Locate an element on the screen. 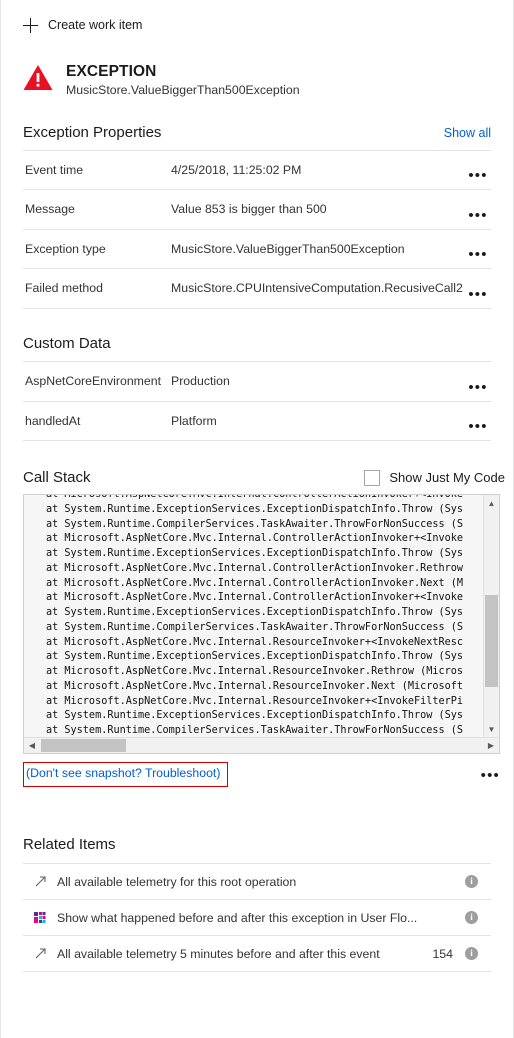 Image resolution: width=514 pixels, height=1038 pixels. property-key: Message is located at coordinates (50, 209).